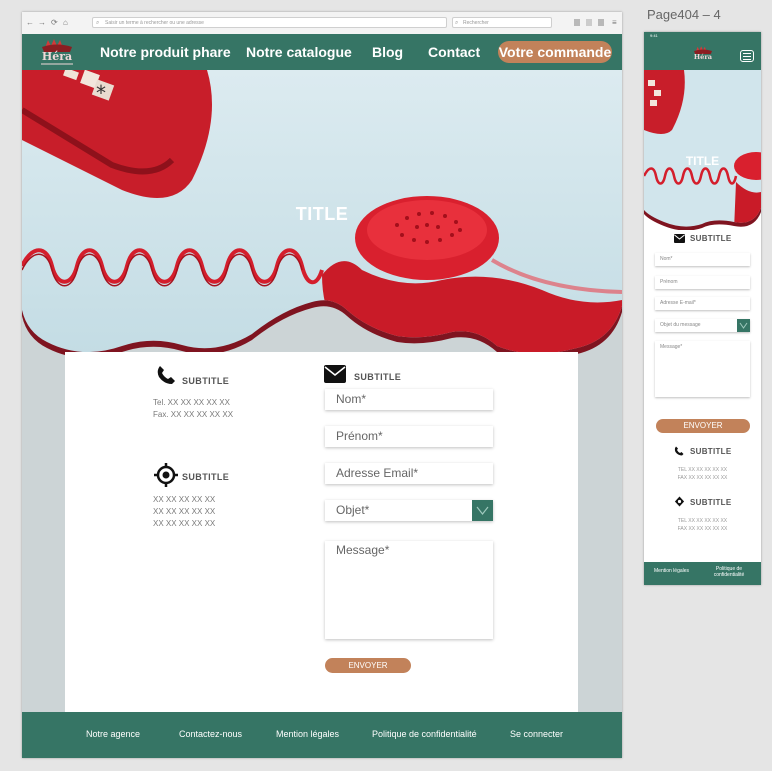 The height and width of the screenshot is (771, 772). Describe the element at coordinates (747, 56) in the screenshot. I see `hamburger-menu-icon` at that location.